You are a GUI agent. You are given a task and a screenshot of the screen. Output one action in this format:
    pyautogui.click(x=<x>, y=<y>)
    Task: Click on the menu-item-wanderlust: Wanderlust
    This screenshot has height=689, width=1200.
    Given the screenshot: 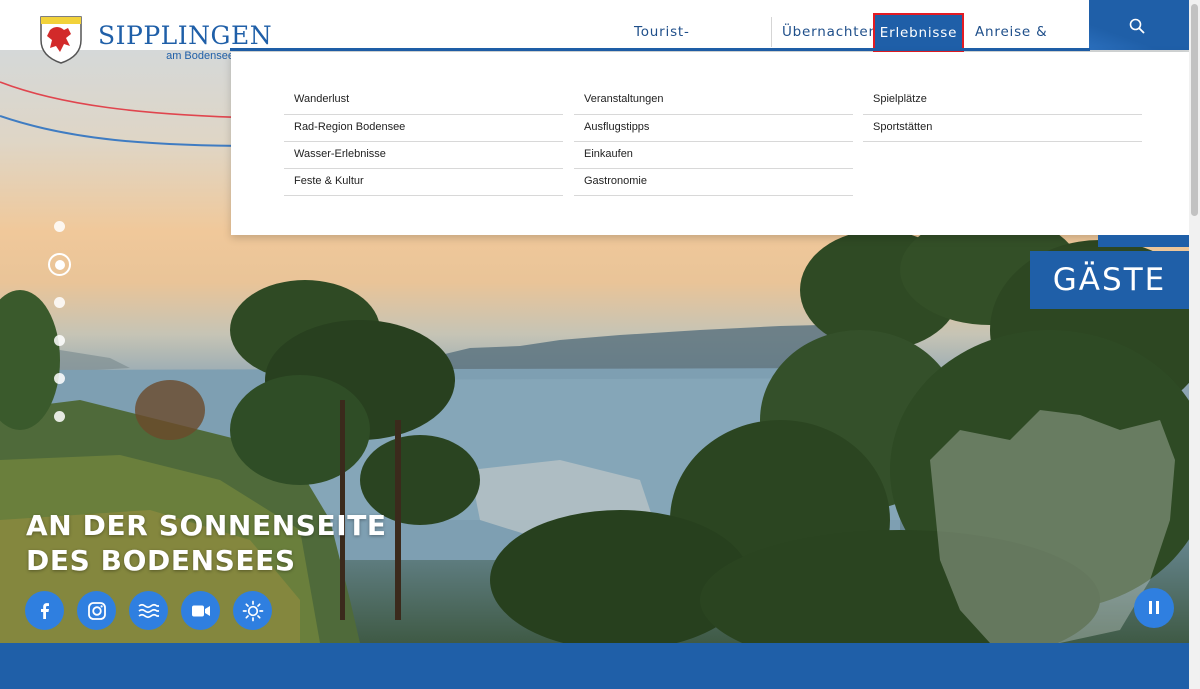 What is the action you would take?
    pyautogui.click(x=423, y=101)
    